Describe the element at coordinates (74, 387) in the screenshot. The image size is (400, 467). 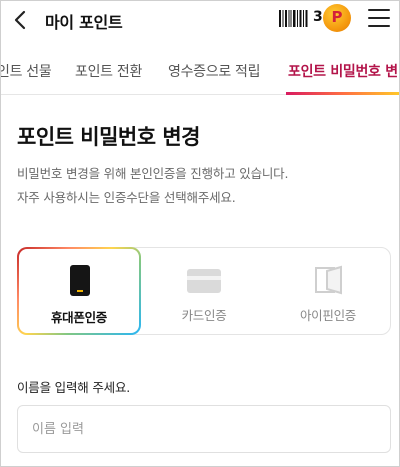
I see `name-field-label: 이름을 입력해 주세요.` at that location.